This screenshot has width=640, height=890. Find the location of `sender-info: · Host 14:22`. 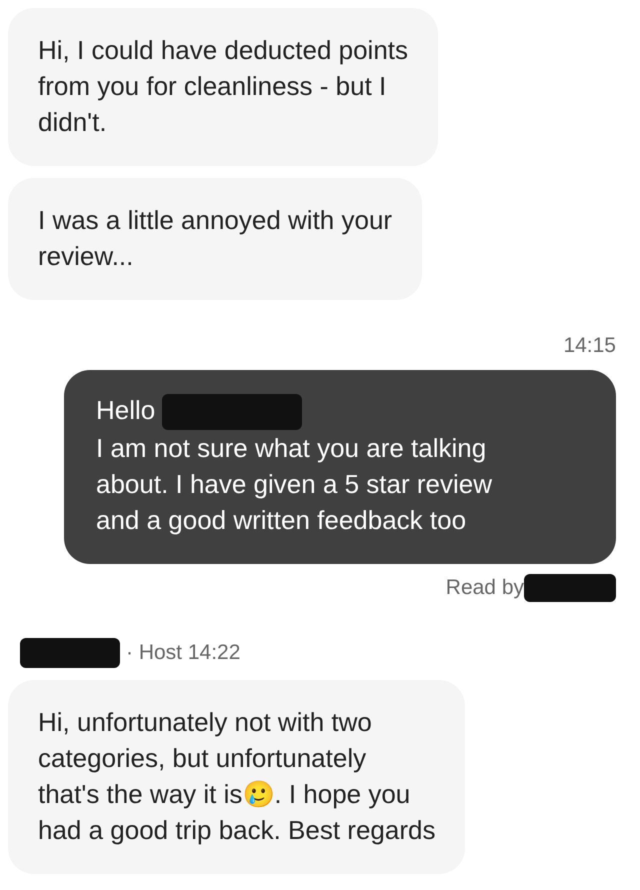

sender-info: · Host 14:22 is located at coordinates (183, 653).